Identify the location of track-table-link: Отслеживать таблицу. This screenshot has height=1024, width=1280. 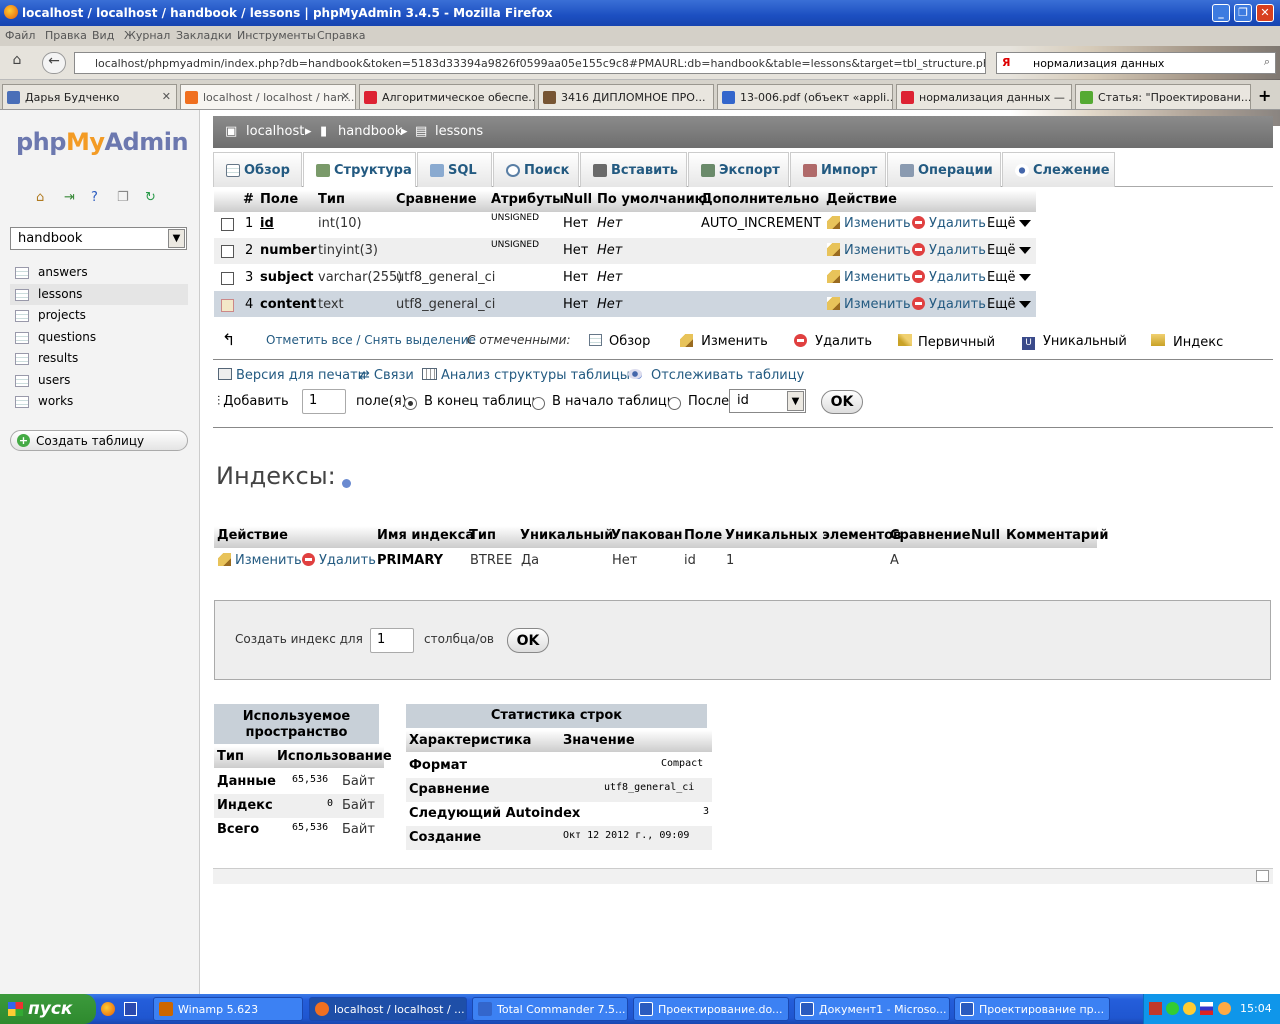
(716, 375).